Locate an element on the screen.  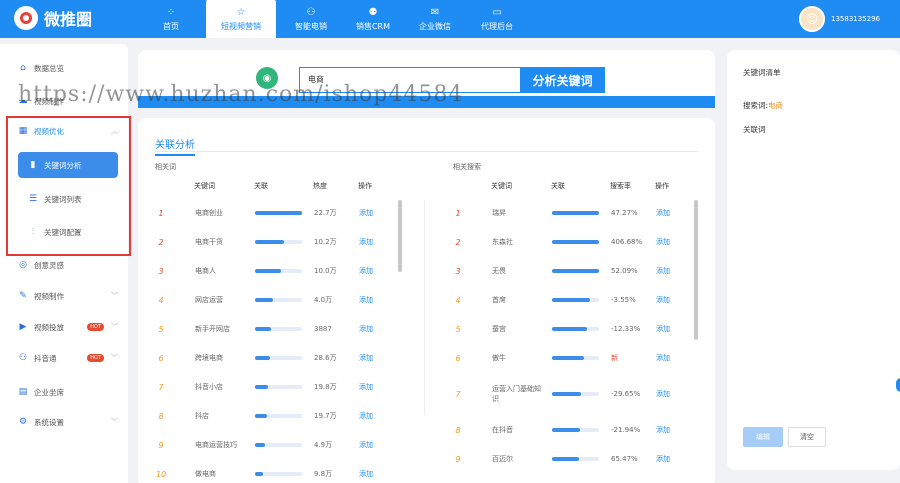
nav-agent: ▭ 代理后台 is located at coordinates (497, 19).